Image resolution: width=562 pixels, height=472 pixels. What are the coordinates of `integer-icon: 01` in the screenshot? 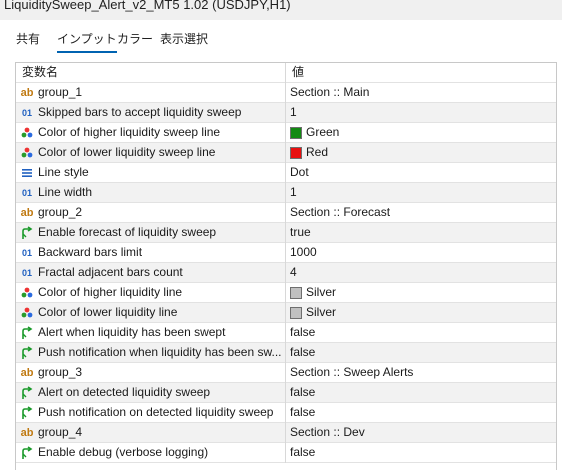 It's located at (26, 273).